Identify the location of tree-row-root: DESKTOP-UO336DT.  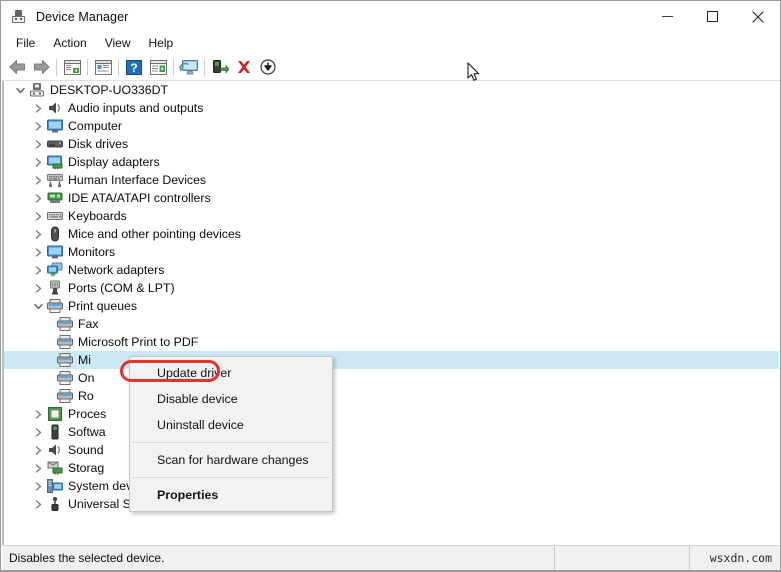
(391, 90).